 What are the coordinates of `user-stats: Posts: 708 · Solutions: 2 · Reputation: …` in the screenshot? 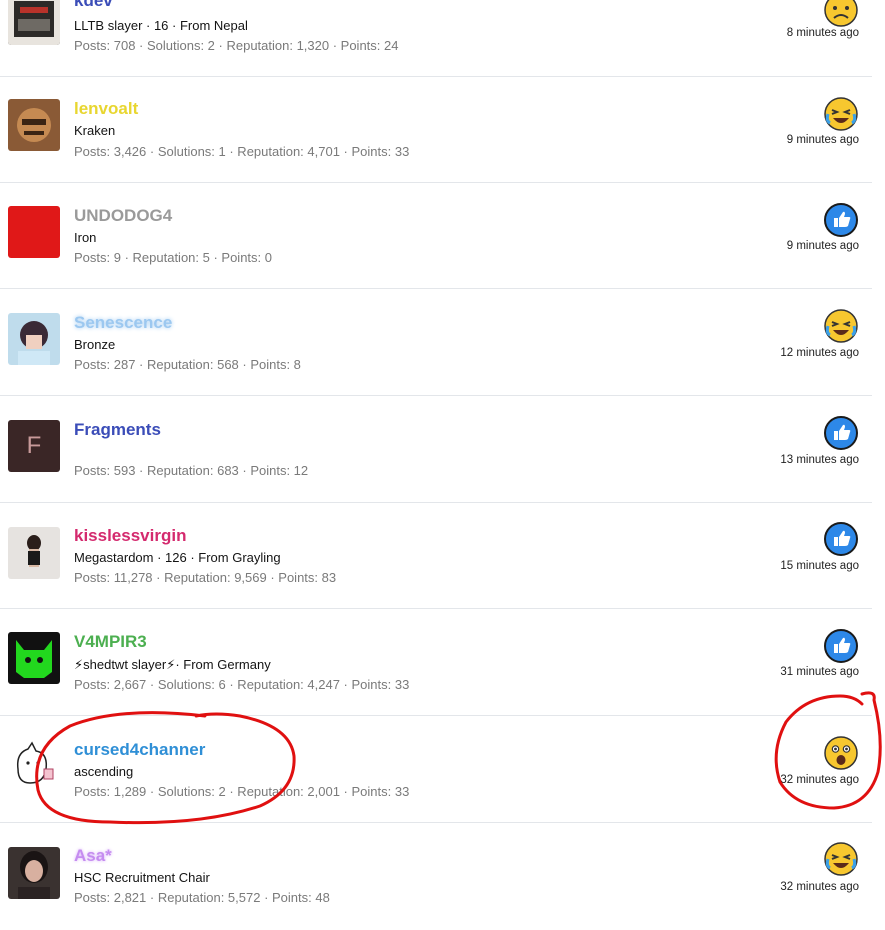 It's located at (236, 45).